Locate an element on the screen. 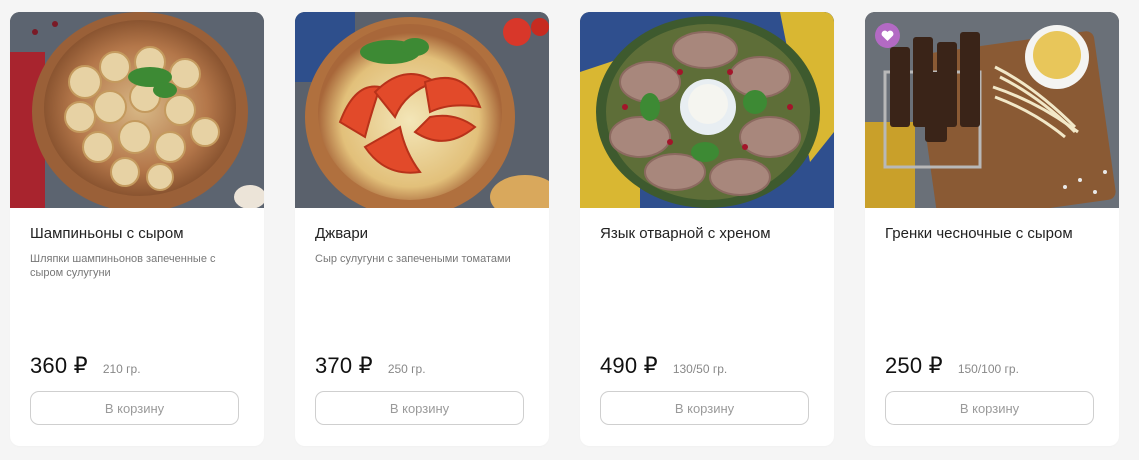 The width and height of the screenshot is (1139, 460). product-title: Гренки чесночные с сыром is located at coordinates (994, 234).